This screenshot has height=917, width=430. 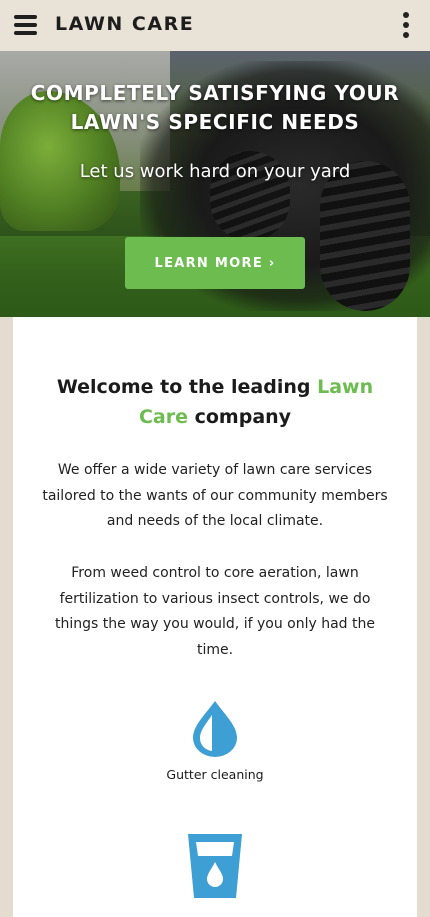 What do you see at coordinates (187, 387) in the screenshot?
I see `welcome-heading-prefix: Welcome to the leading` at bounding box center [187, 387].